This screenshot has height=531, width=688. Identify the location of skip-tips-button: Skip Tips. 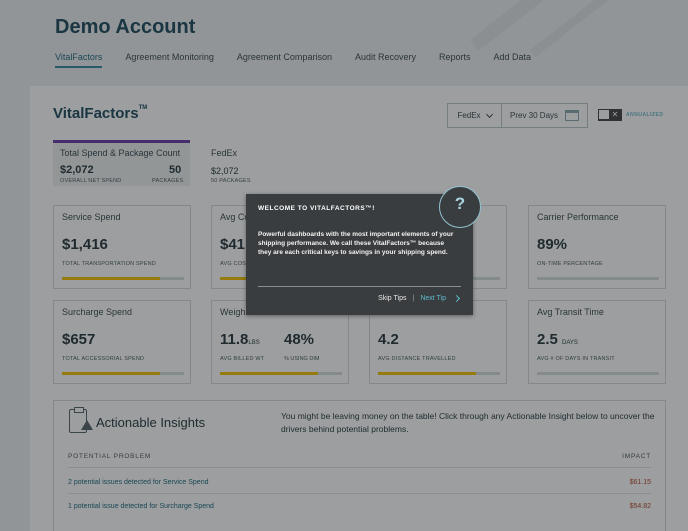
(392, 298).